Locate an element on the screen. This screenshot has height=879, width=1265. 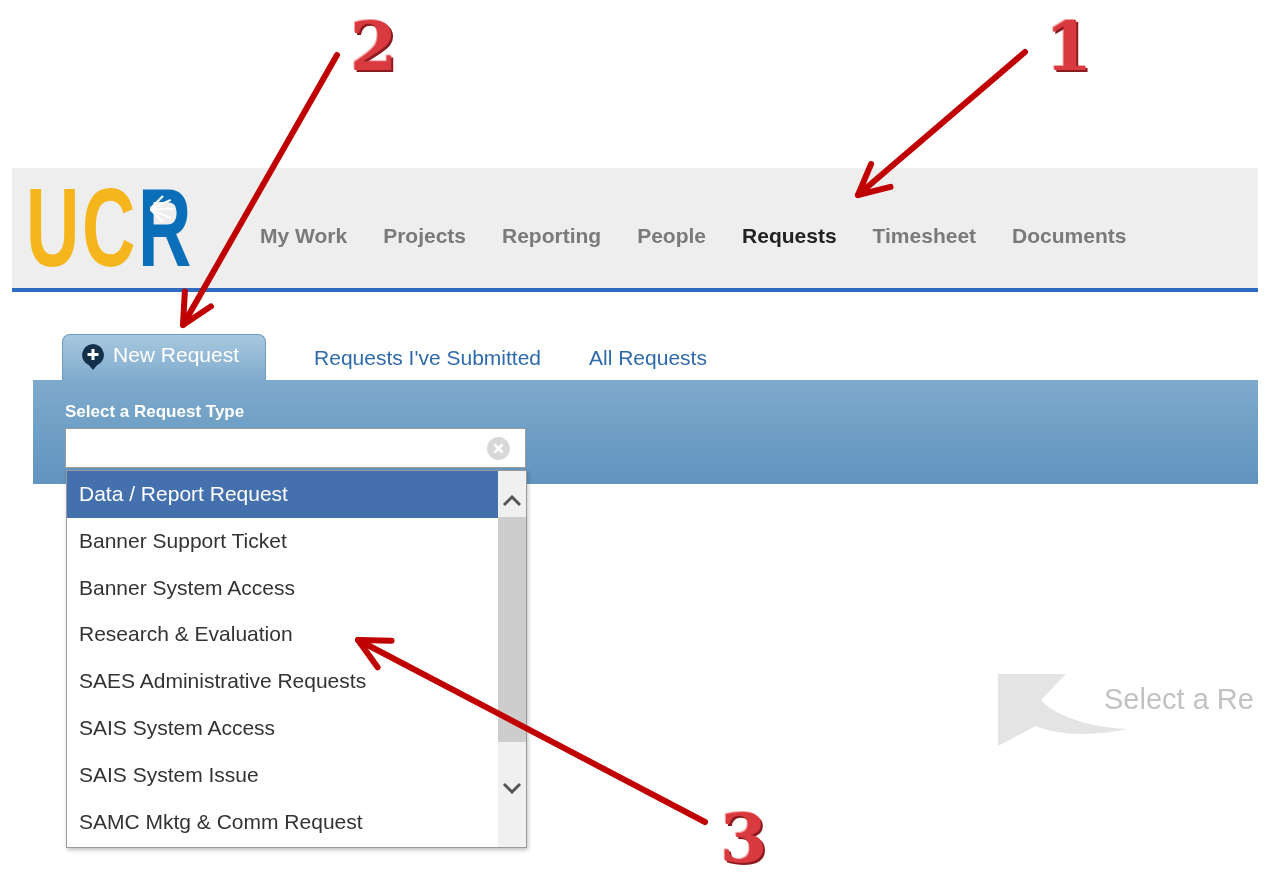
dropdown-option: SAIS System Issue is located at coordinates (282, 775).